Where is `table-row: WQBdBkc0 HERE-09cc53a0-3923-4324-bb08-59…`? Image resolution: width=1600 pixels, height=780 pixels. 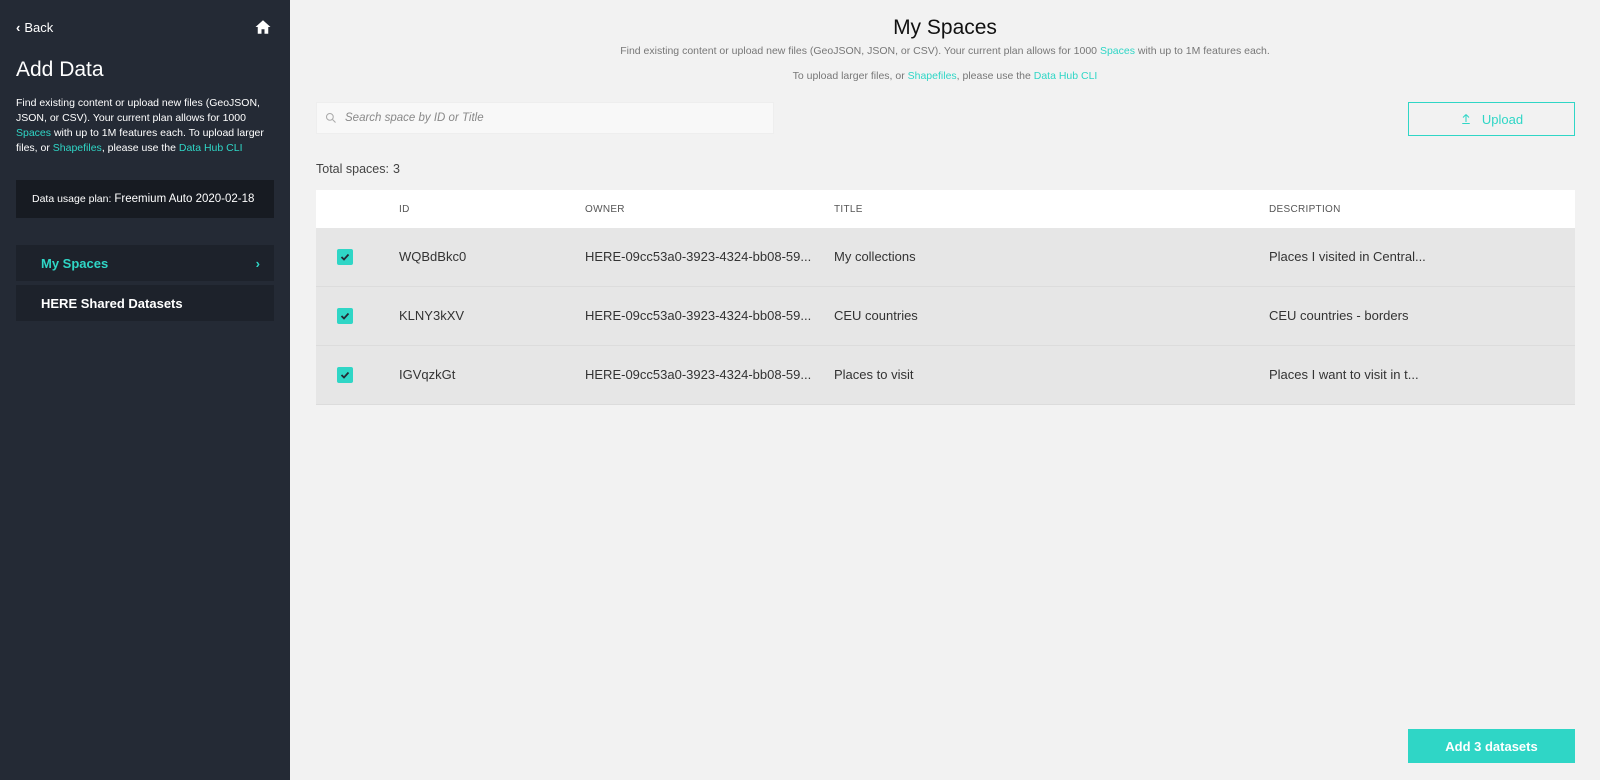
table-row: WQBdBkc0 HERE-09cc53a0-3923-4324-bb08-59… is located at coordinates (945, 257).